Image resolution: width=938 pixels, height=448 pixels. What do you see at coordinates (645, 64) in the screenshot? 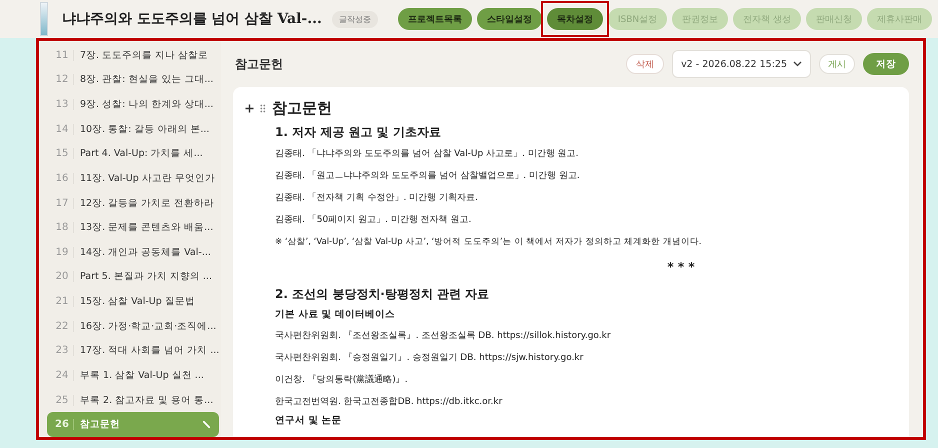
I see `delete-button: 삭제` at bounding box center [645, 64].